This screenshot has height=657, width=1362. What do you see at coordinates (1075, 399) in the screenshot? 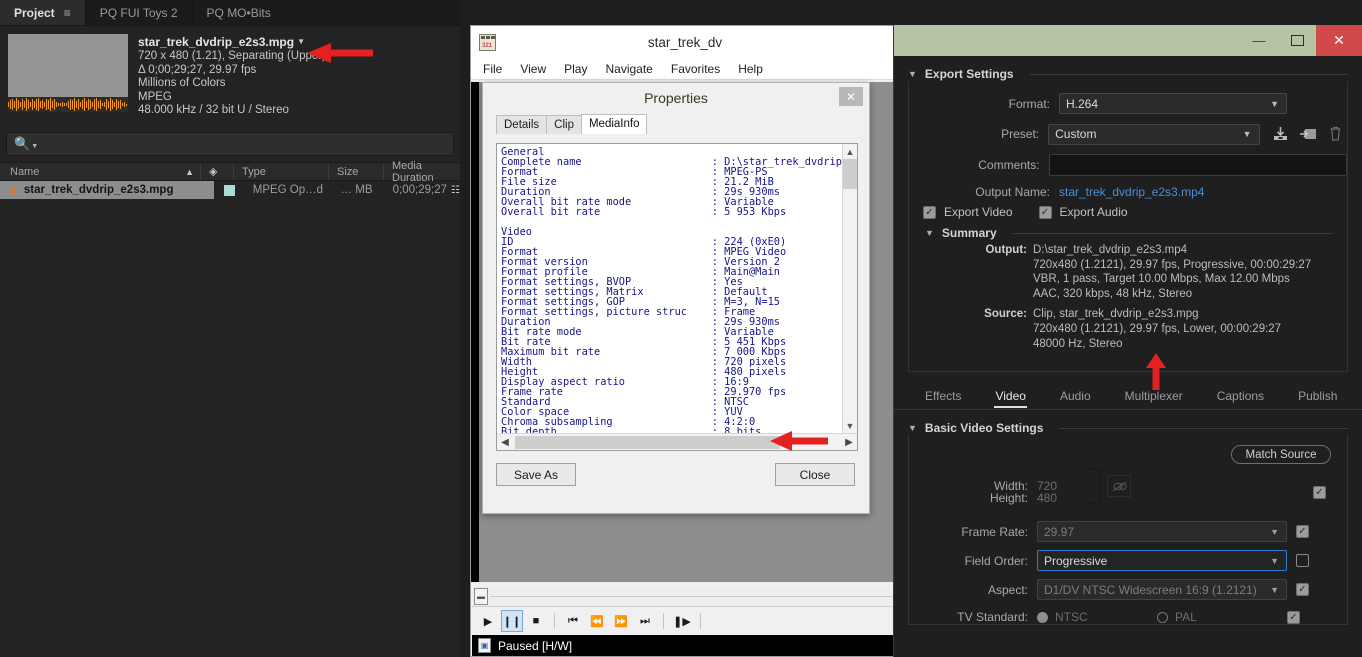
I see `tab-audio: Audio` at bounding box center [1075, 399].